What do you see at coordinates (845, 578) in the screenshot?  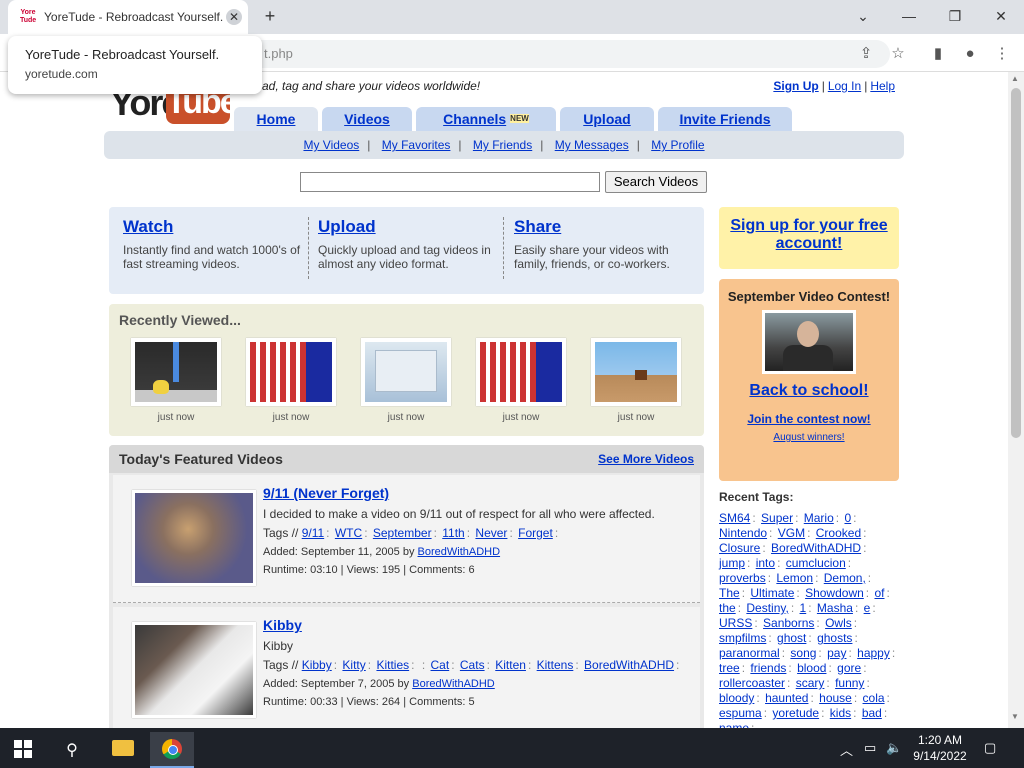 I see `recent-tag-link: Demon,` at bounding box center [845, 578].